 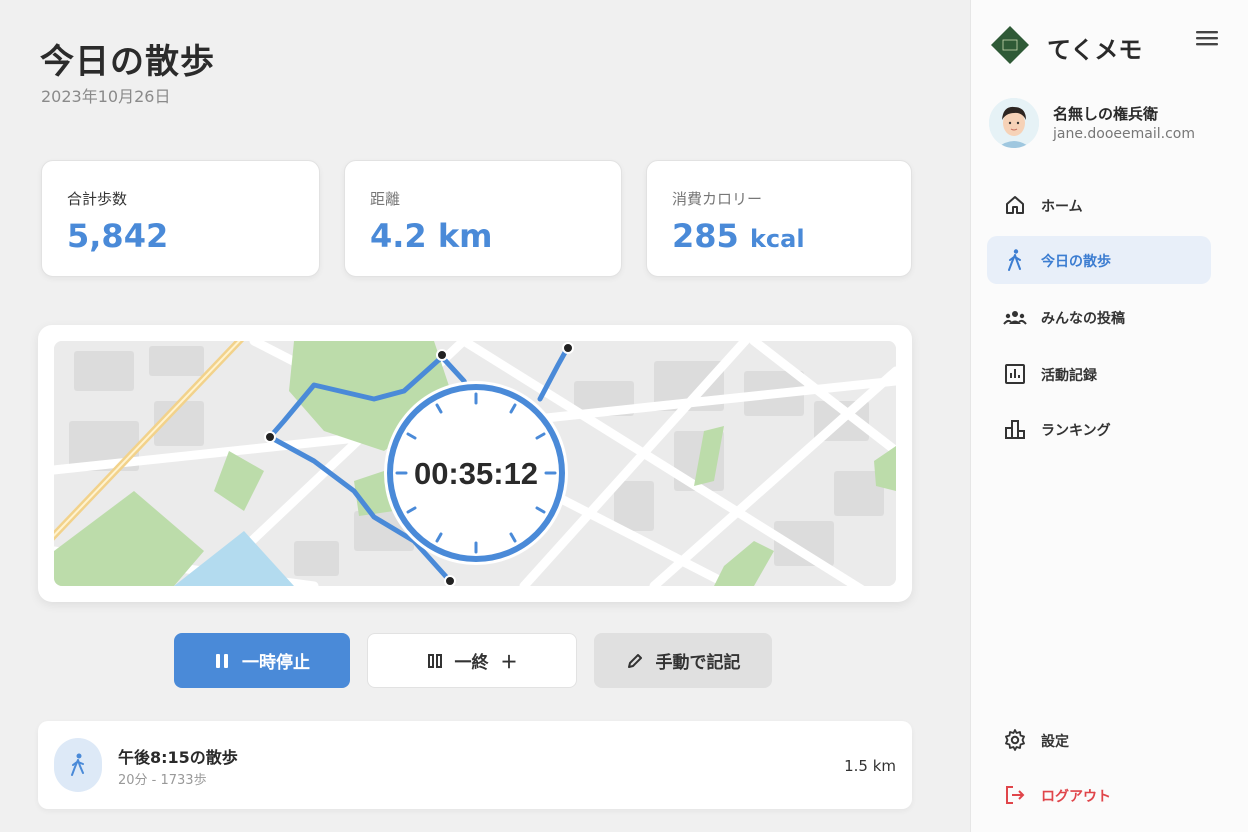 What do you see at coordinates (1076, 797) in the screenshot?
I see `nav-label-logout: ログアウト` at bounding box center [1076, 797].